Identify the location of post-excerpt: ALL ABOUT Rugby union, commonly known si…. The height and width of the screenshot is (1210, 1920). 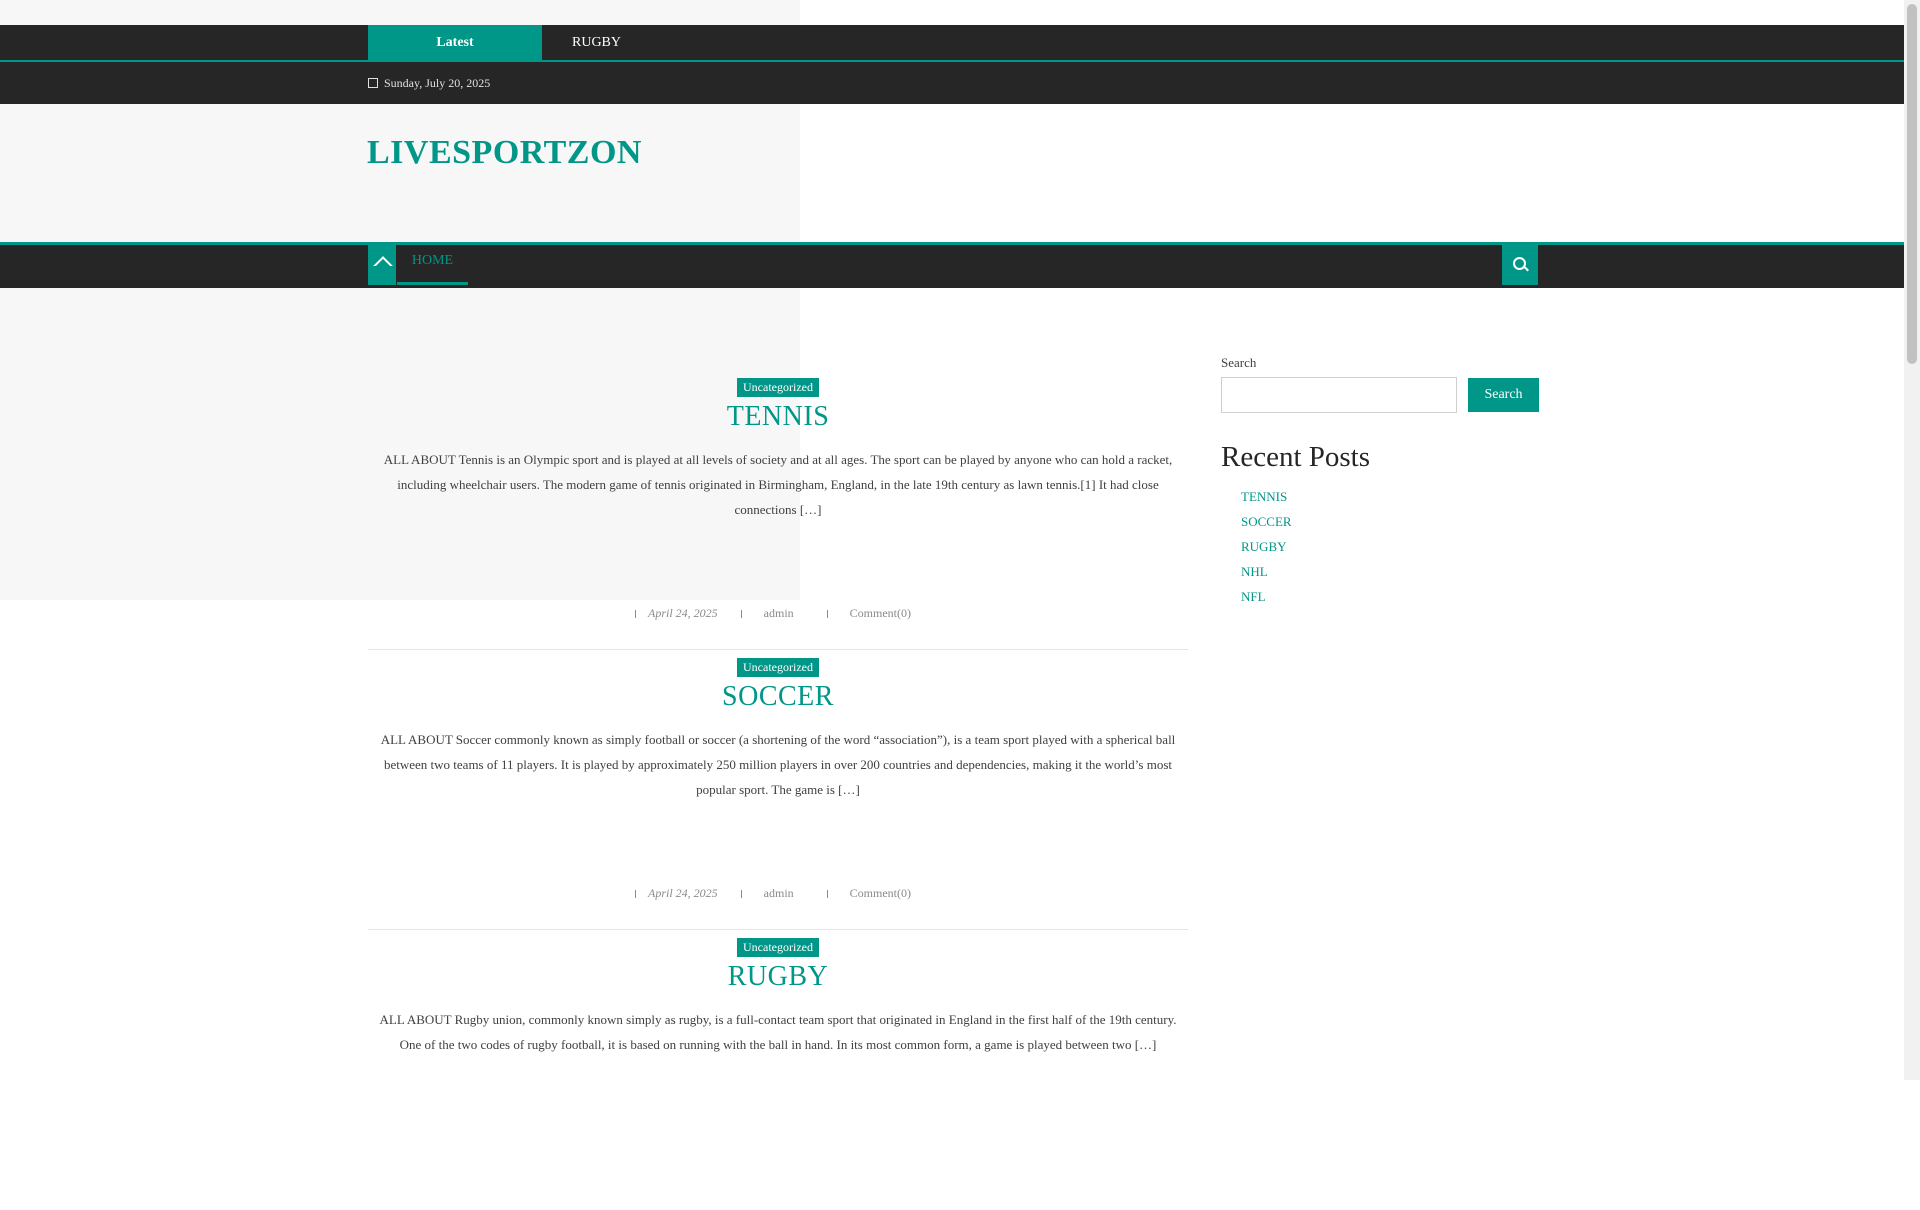
(778, 1032).